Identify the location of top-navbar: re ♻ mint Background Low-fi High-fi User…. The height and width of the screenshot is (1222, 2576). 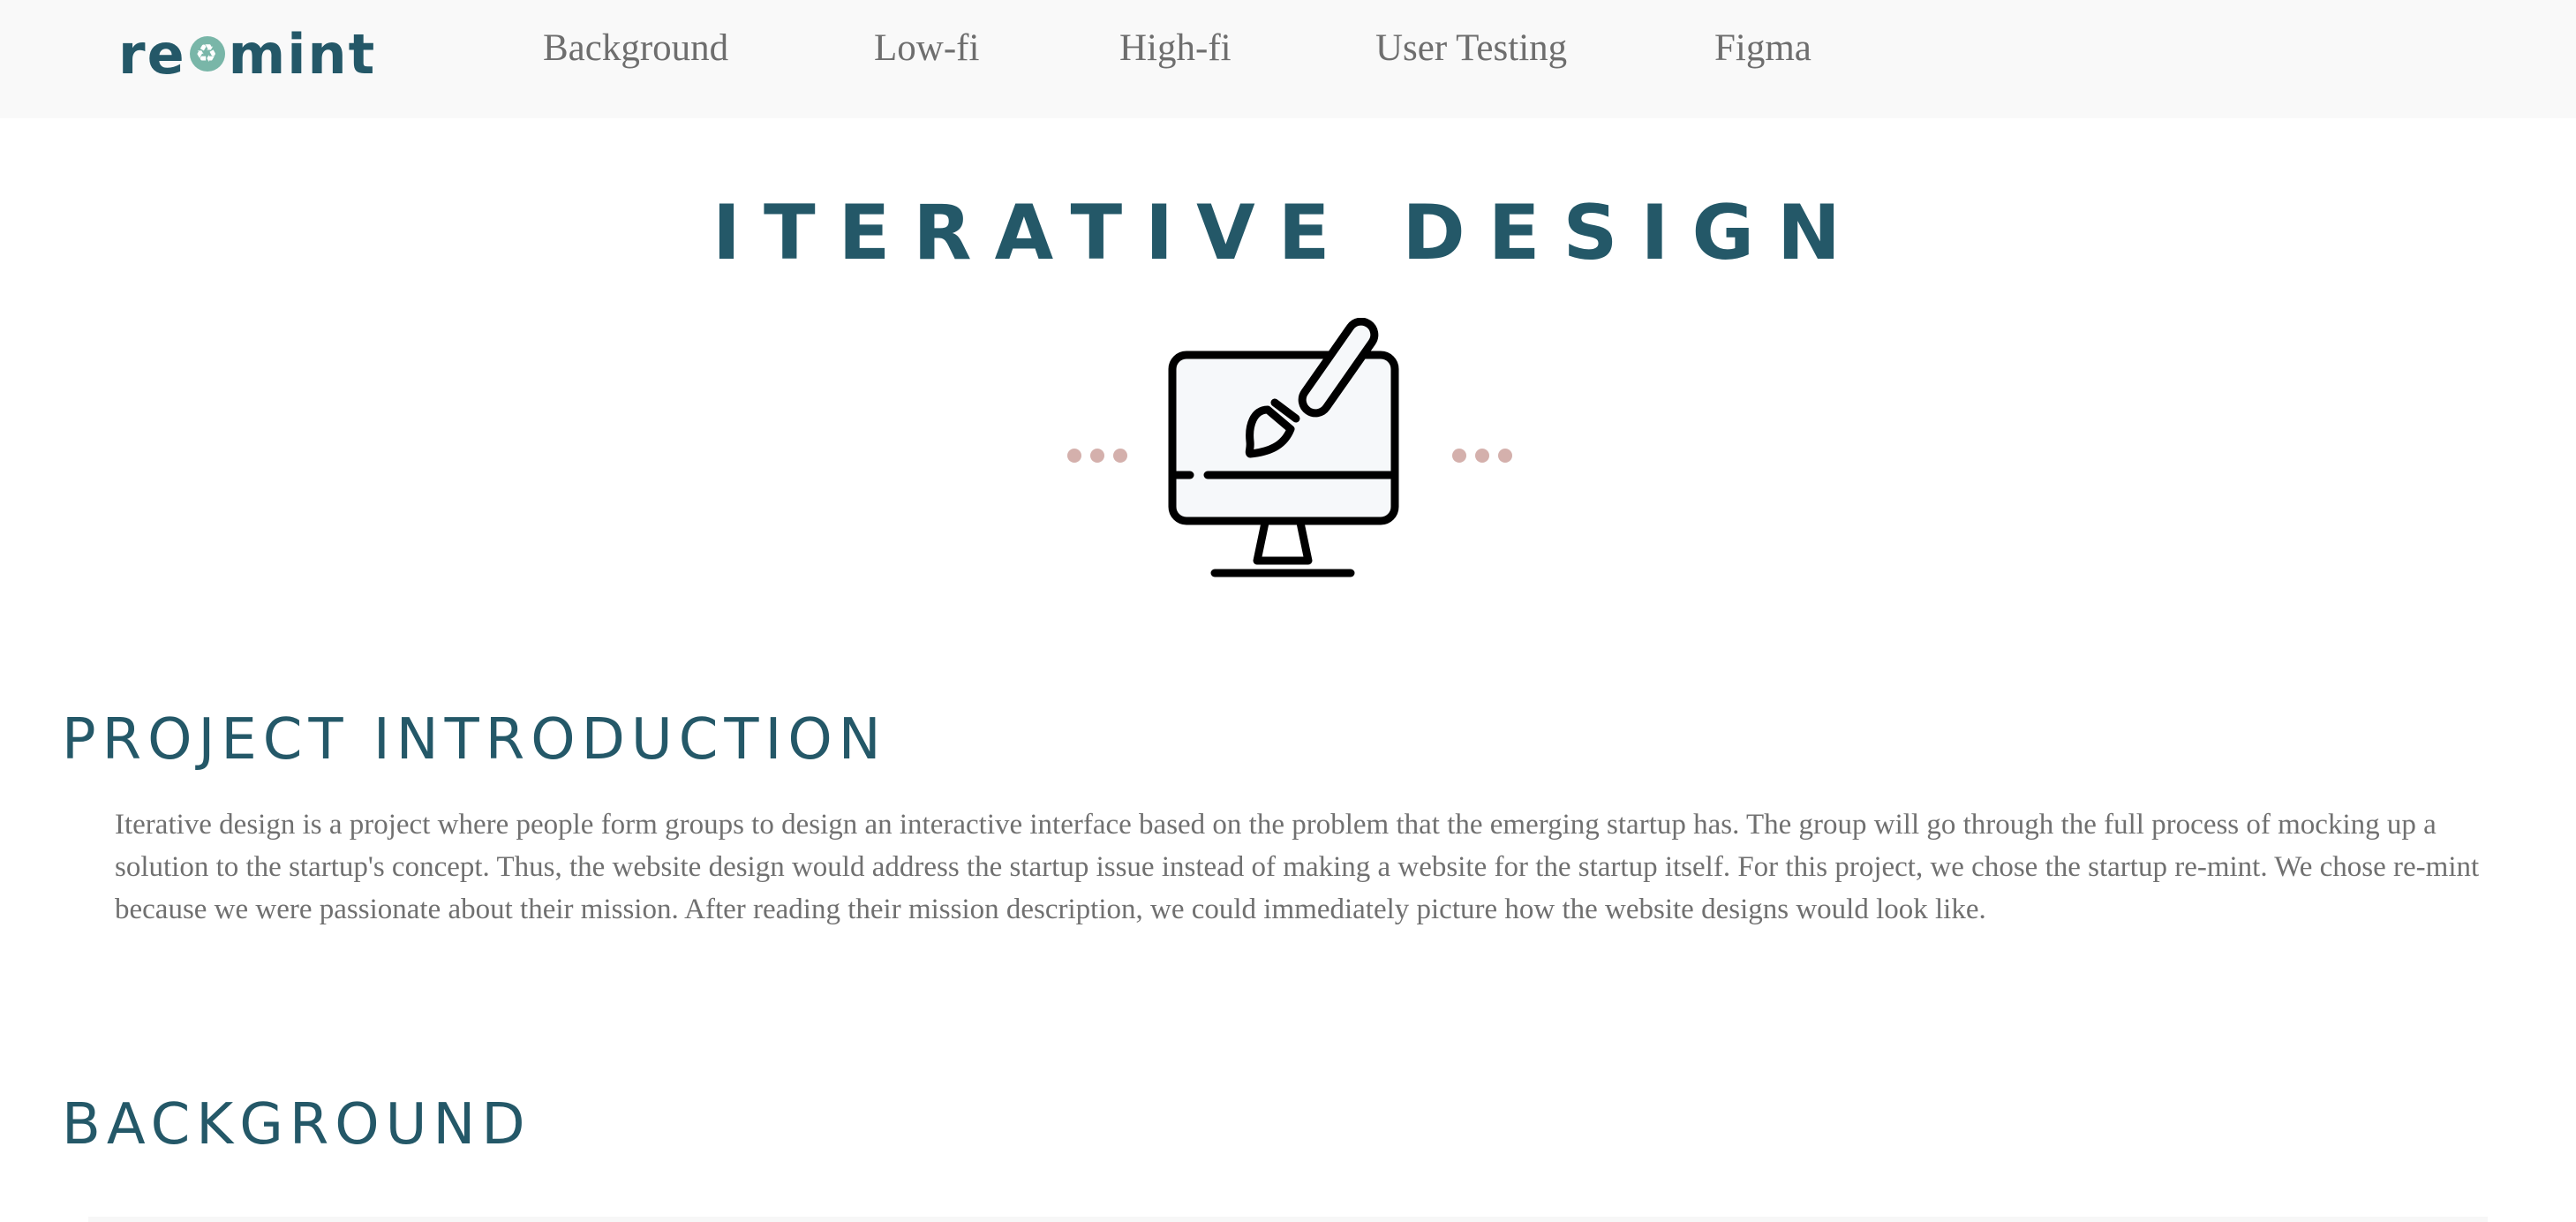
(1288, 59).